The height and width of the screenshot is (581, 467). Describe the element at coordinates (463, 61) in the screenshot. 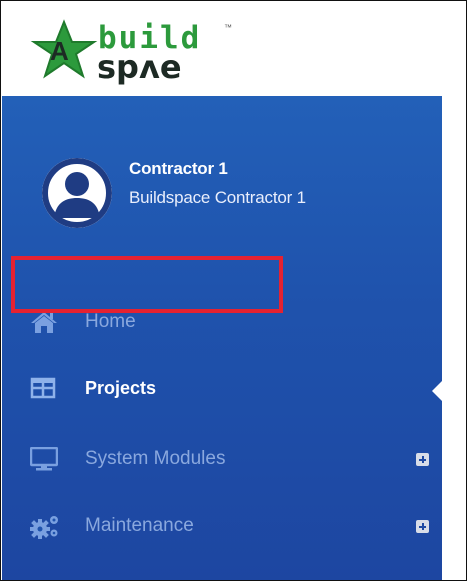

I see `menu-toggle-icon: ⋮` at that location.